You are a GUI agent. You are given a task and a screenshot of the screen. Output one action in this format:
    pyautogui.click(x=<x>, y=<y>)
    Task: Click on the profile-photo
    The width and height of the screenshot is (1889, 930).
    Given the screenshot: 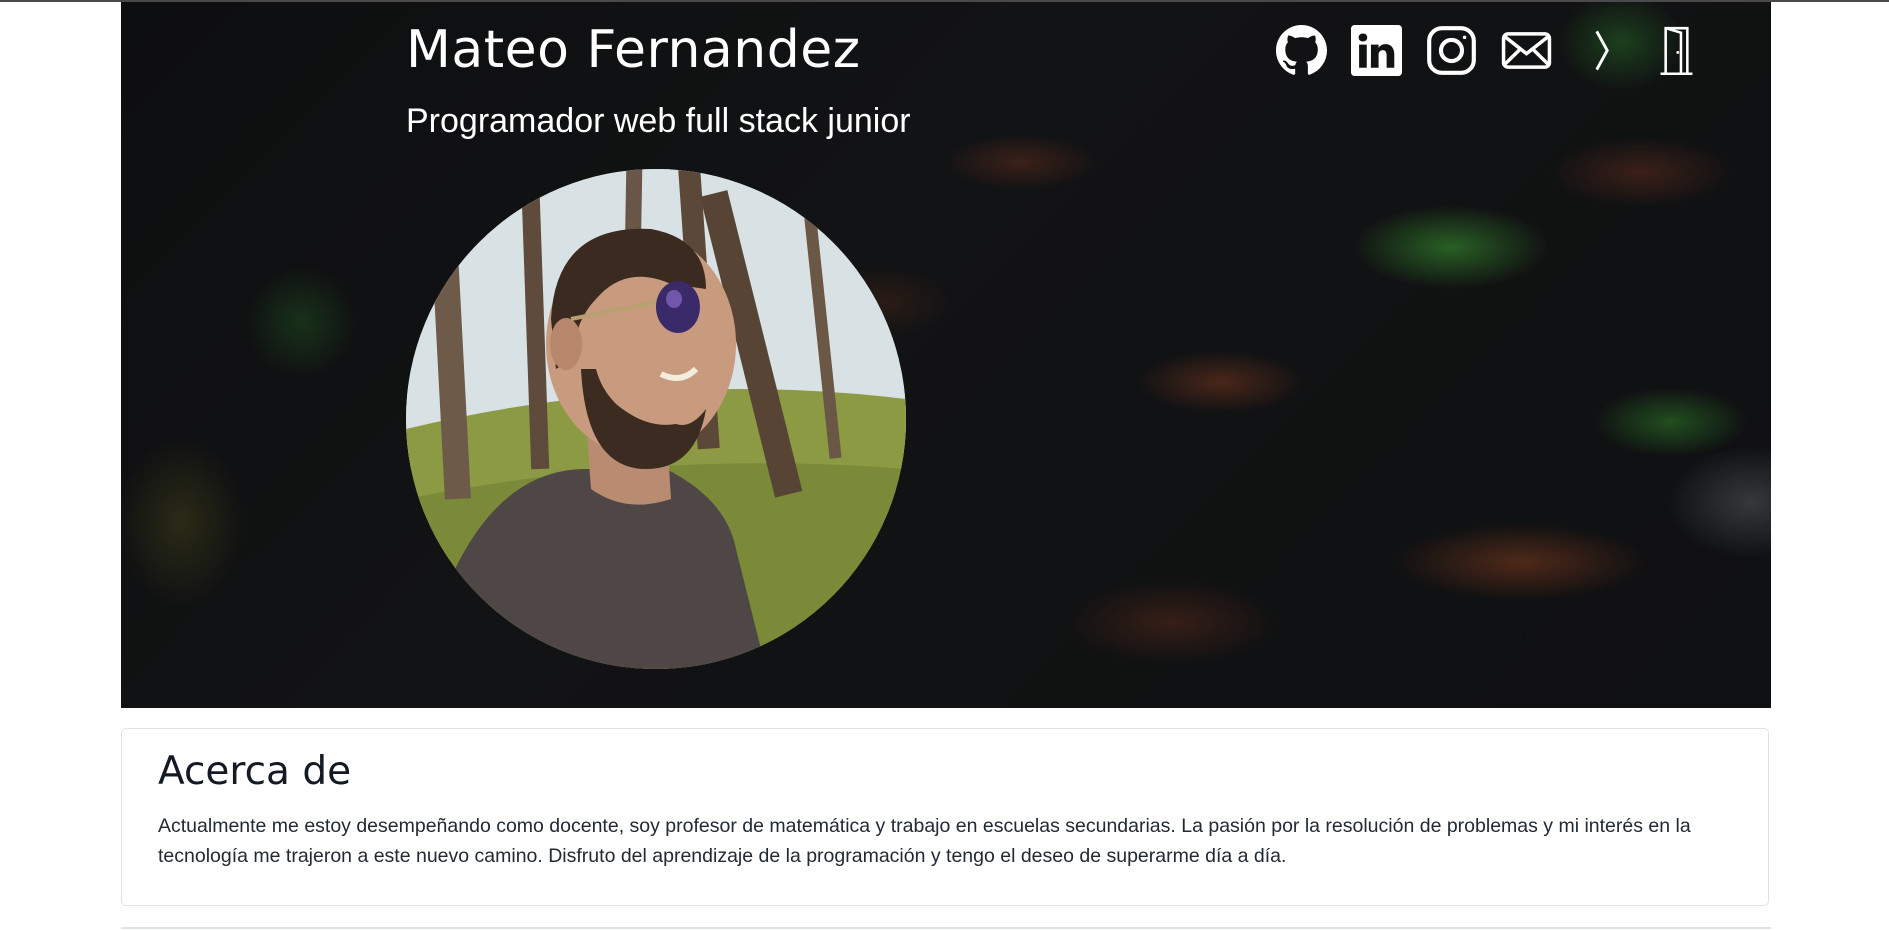 What is the action you would take?
    pyautogui.click(x=656, y=419)
    